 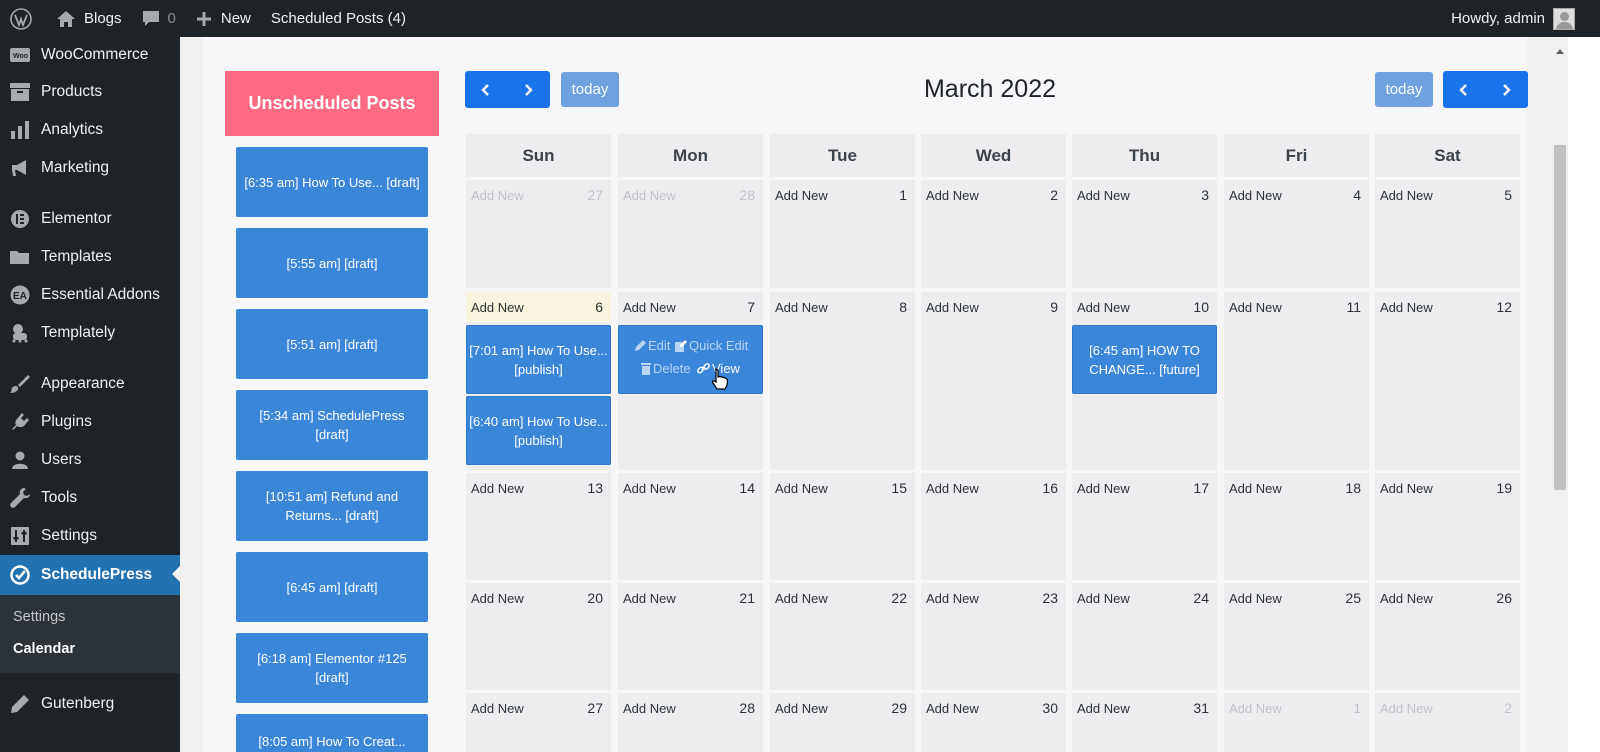 What do you see at coordinates (486, 89) in the screenshot?
I see `prev-month-button` at bounding box center [486, 89].